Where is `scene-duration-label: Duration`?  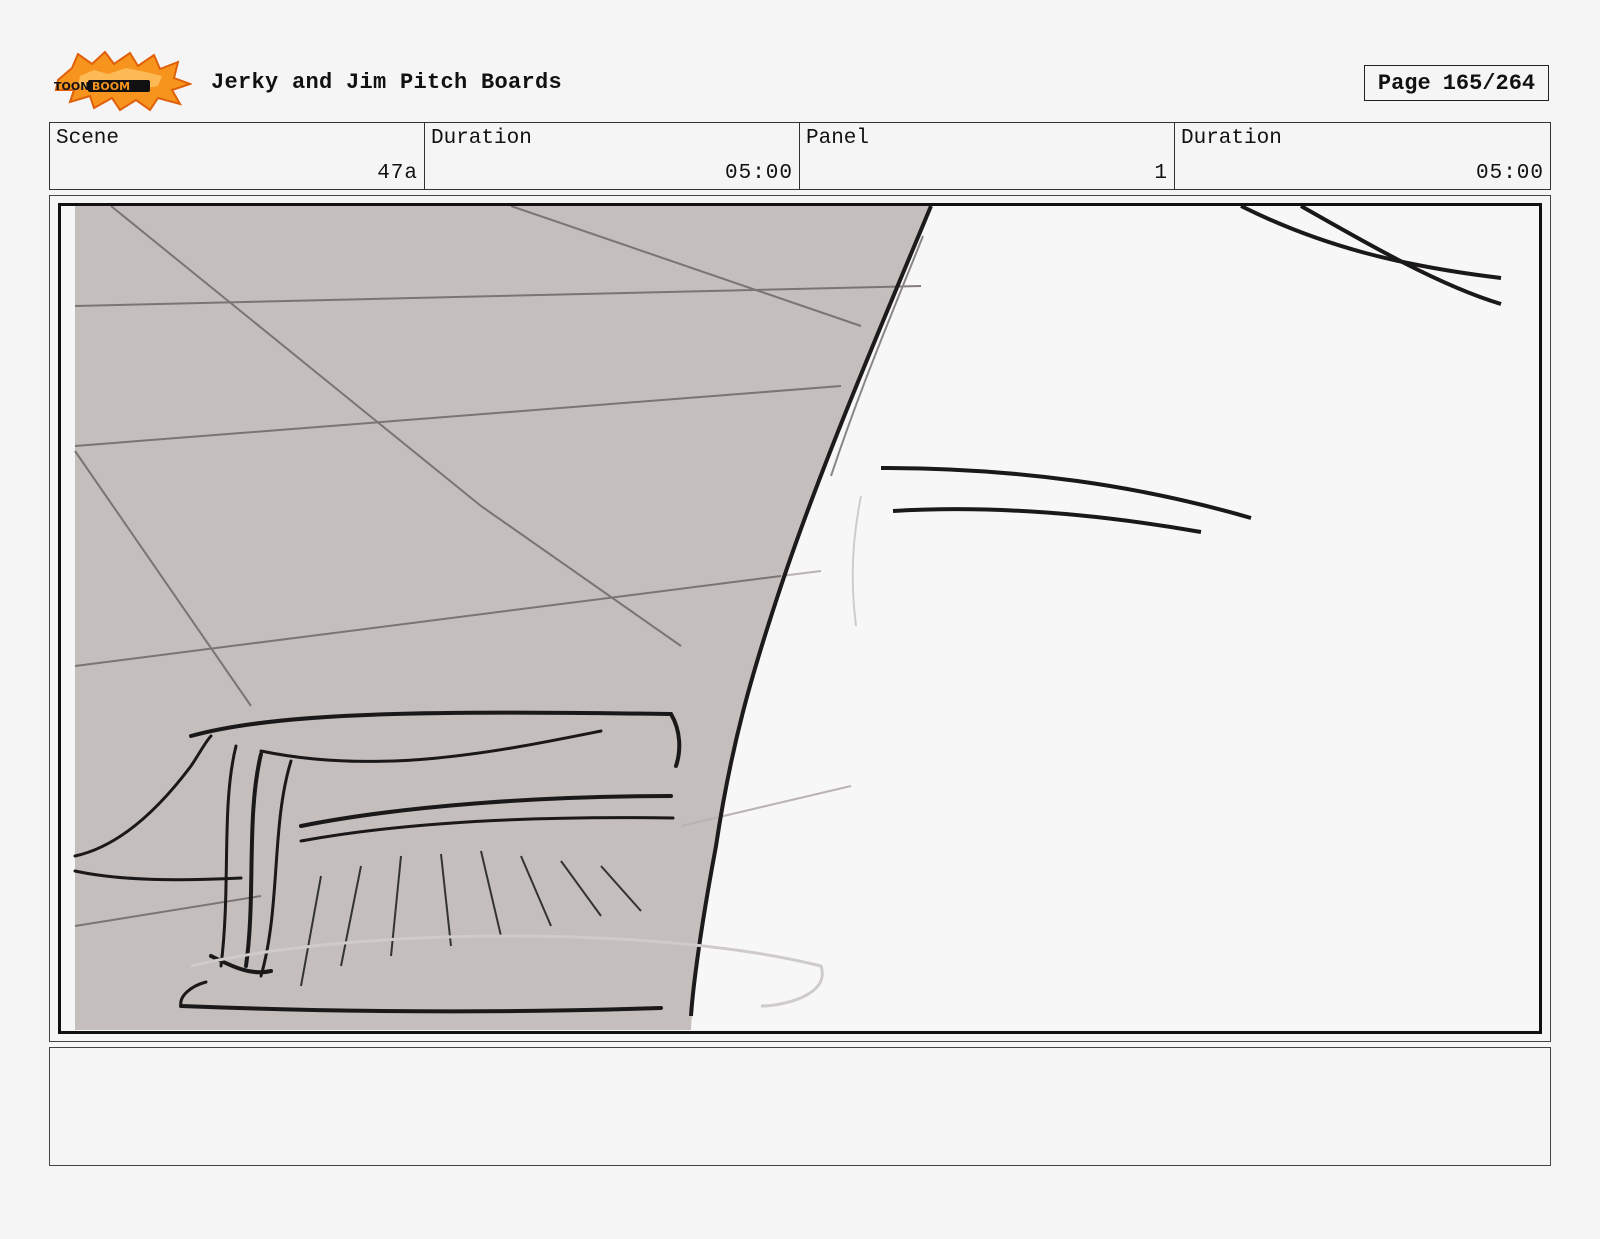
scene-duration-label: Duration is located at coordinates (481, 138).